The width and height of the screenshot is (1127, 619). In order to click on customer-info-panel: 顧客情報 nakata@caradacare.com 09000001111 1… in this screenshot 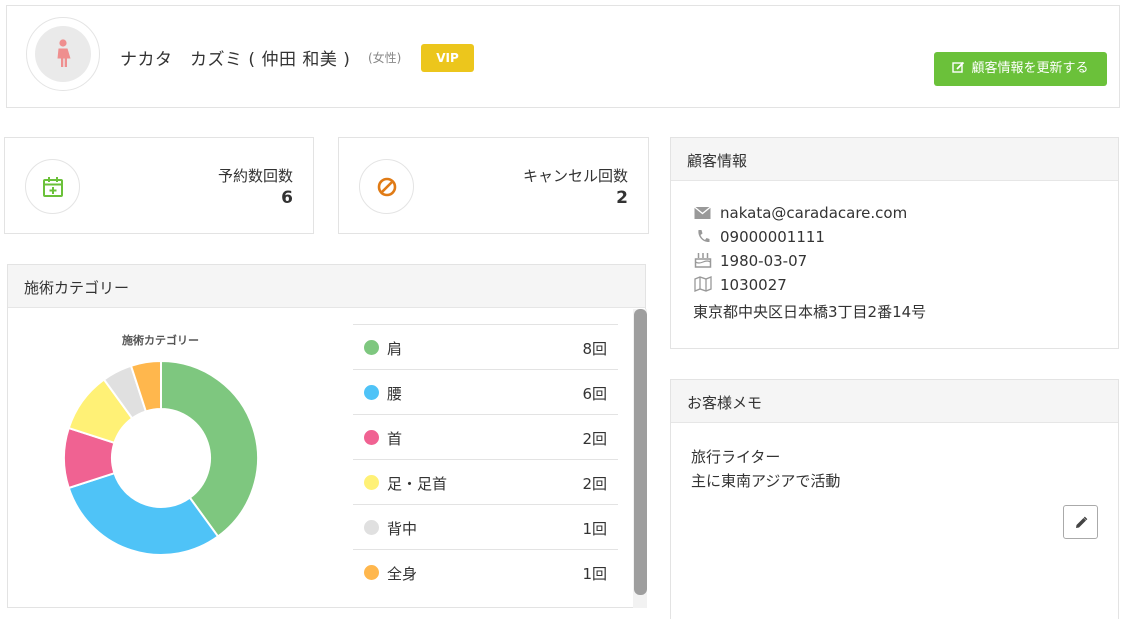, I will do `click(894, 243)`.